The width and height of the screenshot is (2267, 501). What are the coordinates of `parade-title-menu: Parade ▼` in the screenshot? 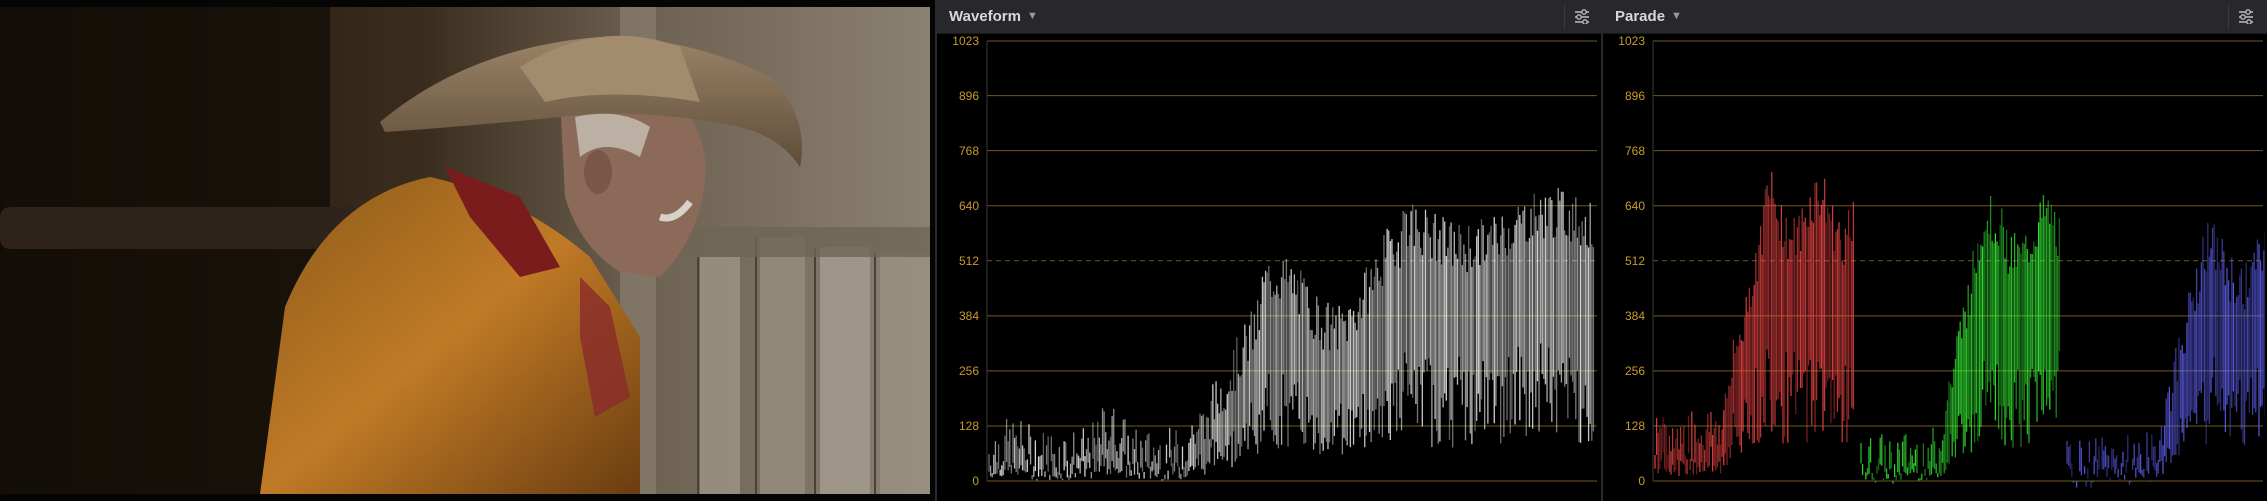 It's located at (1648, 16).